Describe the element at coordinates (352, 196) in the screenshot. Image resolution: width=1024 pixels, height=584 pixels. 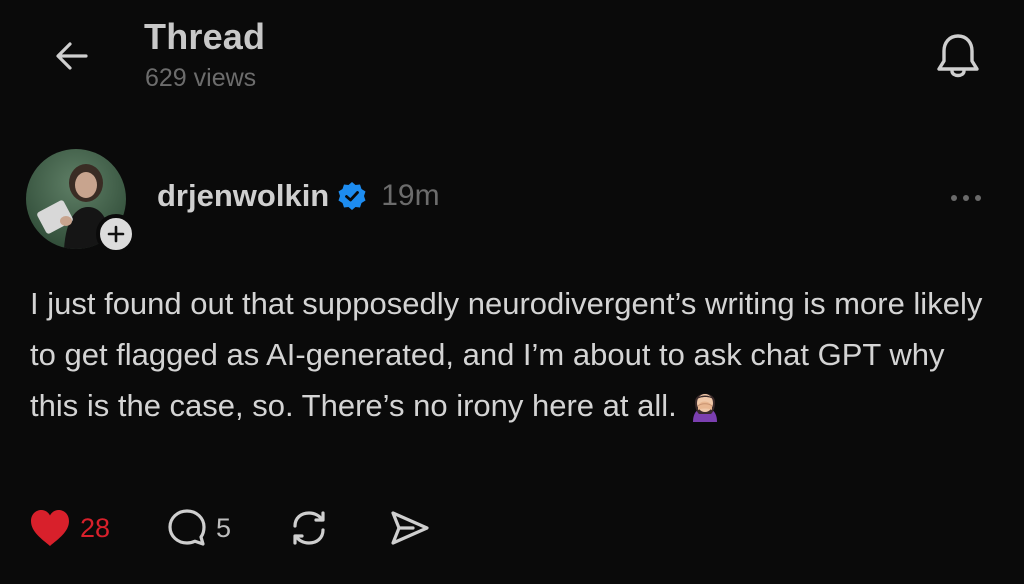
I see `verified-badge-icon` at that location.